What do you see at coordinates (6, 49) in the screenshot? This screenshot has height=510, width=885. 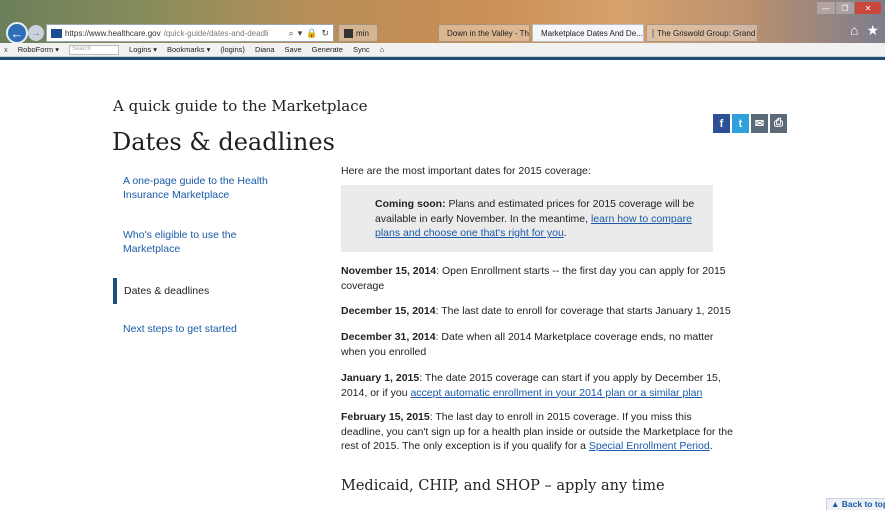 I see `close-toolbar-icon: x` at bounding box center [6, 49].